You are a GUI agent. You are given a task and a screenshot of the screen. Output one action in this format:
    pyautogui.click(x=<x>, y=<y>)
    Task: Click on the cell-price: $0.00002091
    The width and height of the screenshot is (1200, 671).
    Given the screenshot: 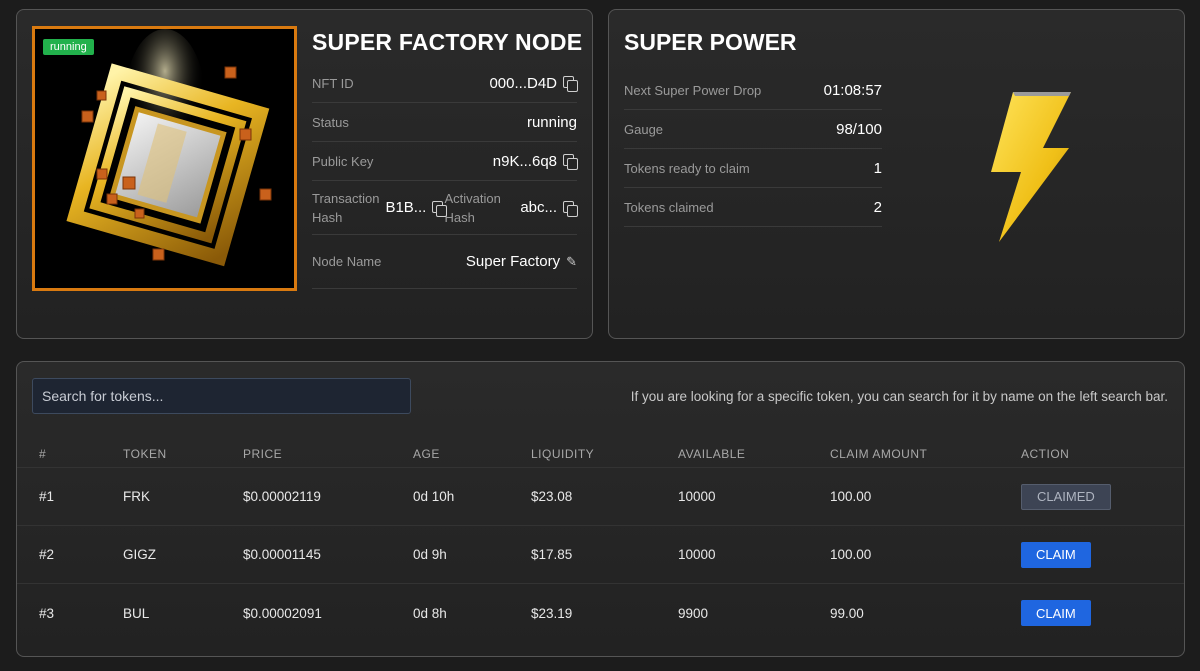 What is the action you would take?
    pyautogui.click(x=282, y=613)
    